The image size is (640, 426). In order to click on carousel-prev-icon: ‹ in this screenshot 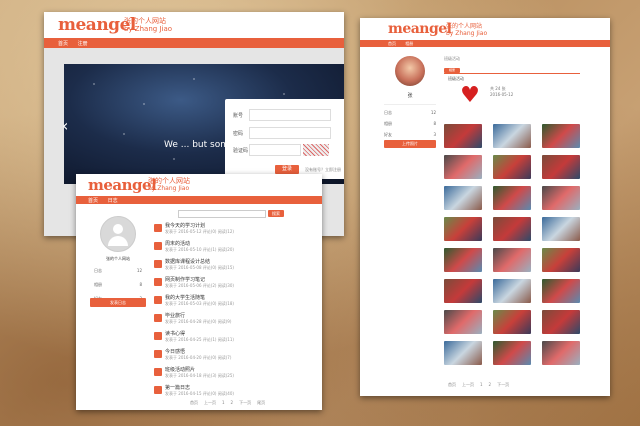, I will do `click(65, 125)`.